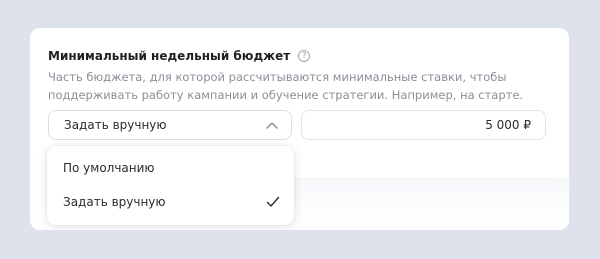  Describe the element at coordinates (423, 125) in the screenshot. I see `budget-amount-input: 5 000 ₽` at that location.